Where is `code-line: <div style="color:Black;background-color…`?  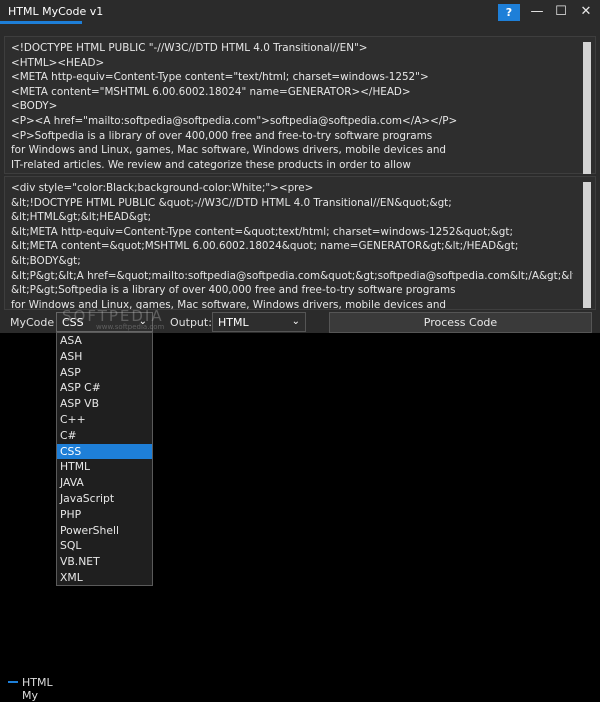
code-line: <div style="color:Black;background-color… is located at coordinates (162, 188).